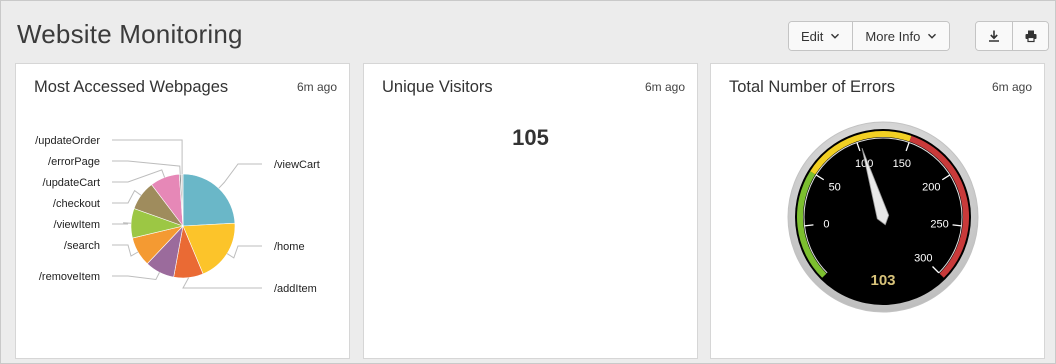  What do you see at coordinates (67, 141) in the screenshot?
I see `pie-label: /updateOrder` at bounding box center [67, 141].